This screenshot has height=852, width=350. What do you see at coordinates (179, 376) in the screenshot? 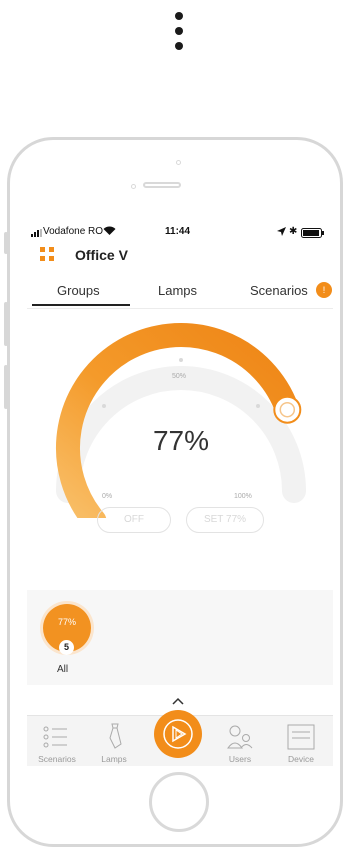
I see `gauge-mid-label: 50%` at bounding box center [179, 376].